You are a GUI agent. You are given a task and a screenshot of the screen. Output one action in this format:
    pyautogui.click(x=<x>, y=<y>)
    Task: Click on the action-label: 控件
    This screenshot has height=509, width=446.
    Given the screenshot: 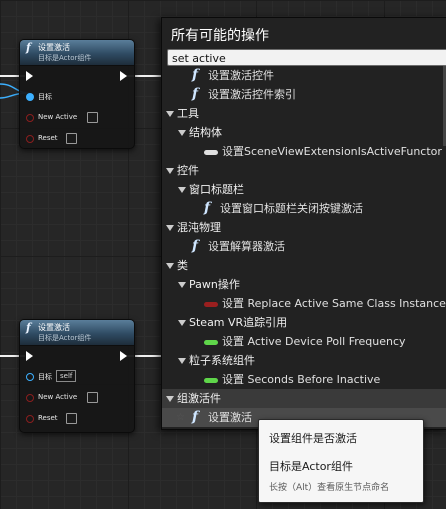 What is the action you would take?
    pyautogui.click(x=188, y=170)
    